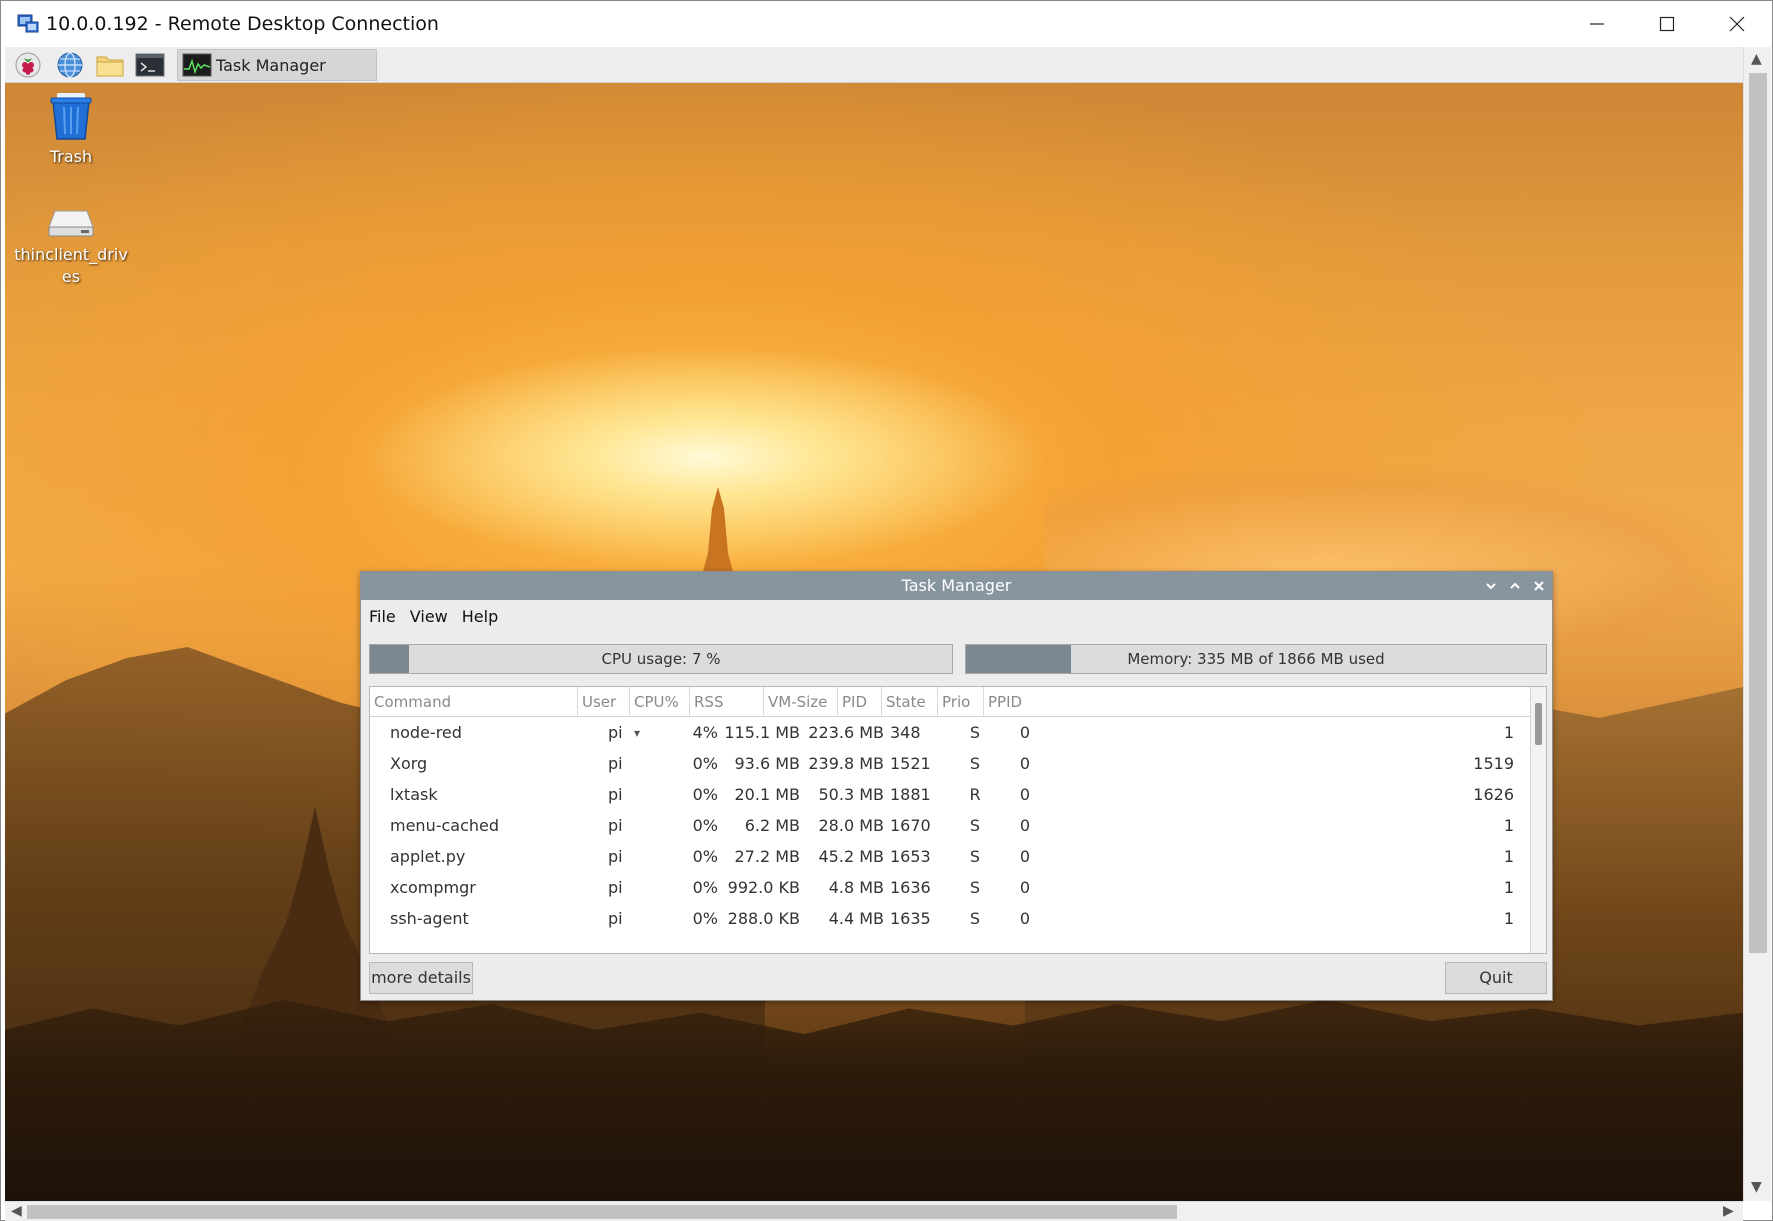  I want to click on menu-file: File, so click(382, 616).